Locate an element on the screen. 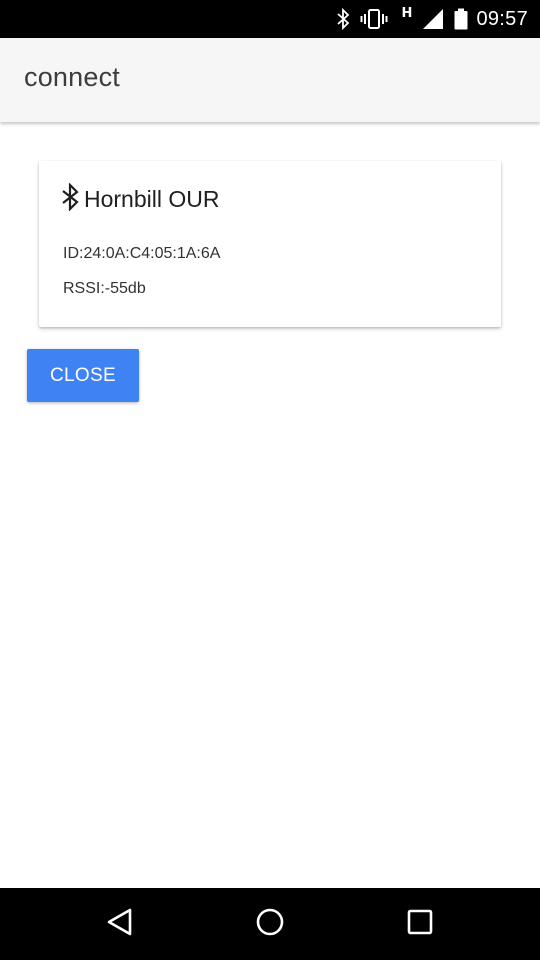  recents-button is located at coordinates (420, 924).